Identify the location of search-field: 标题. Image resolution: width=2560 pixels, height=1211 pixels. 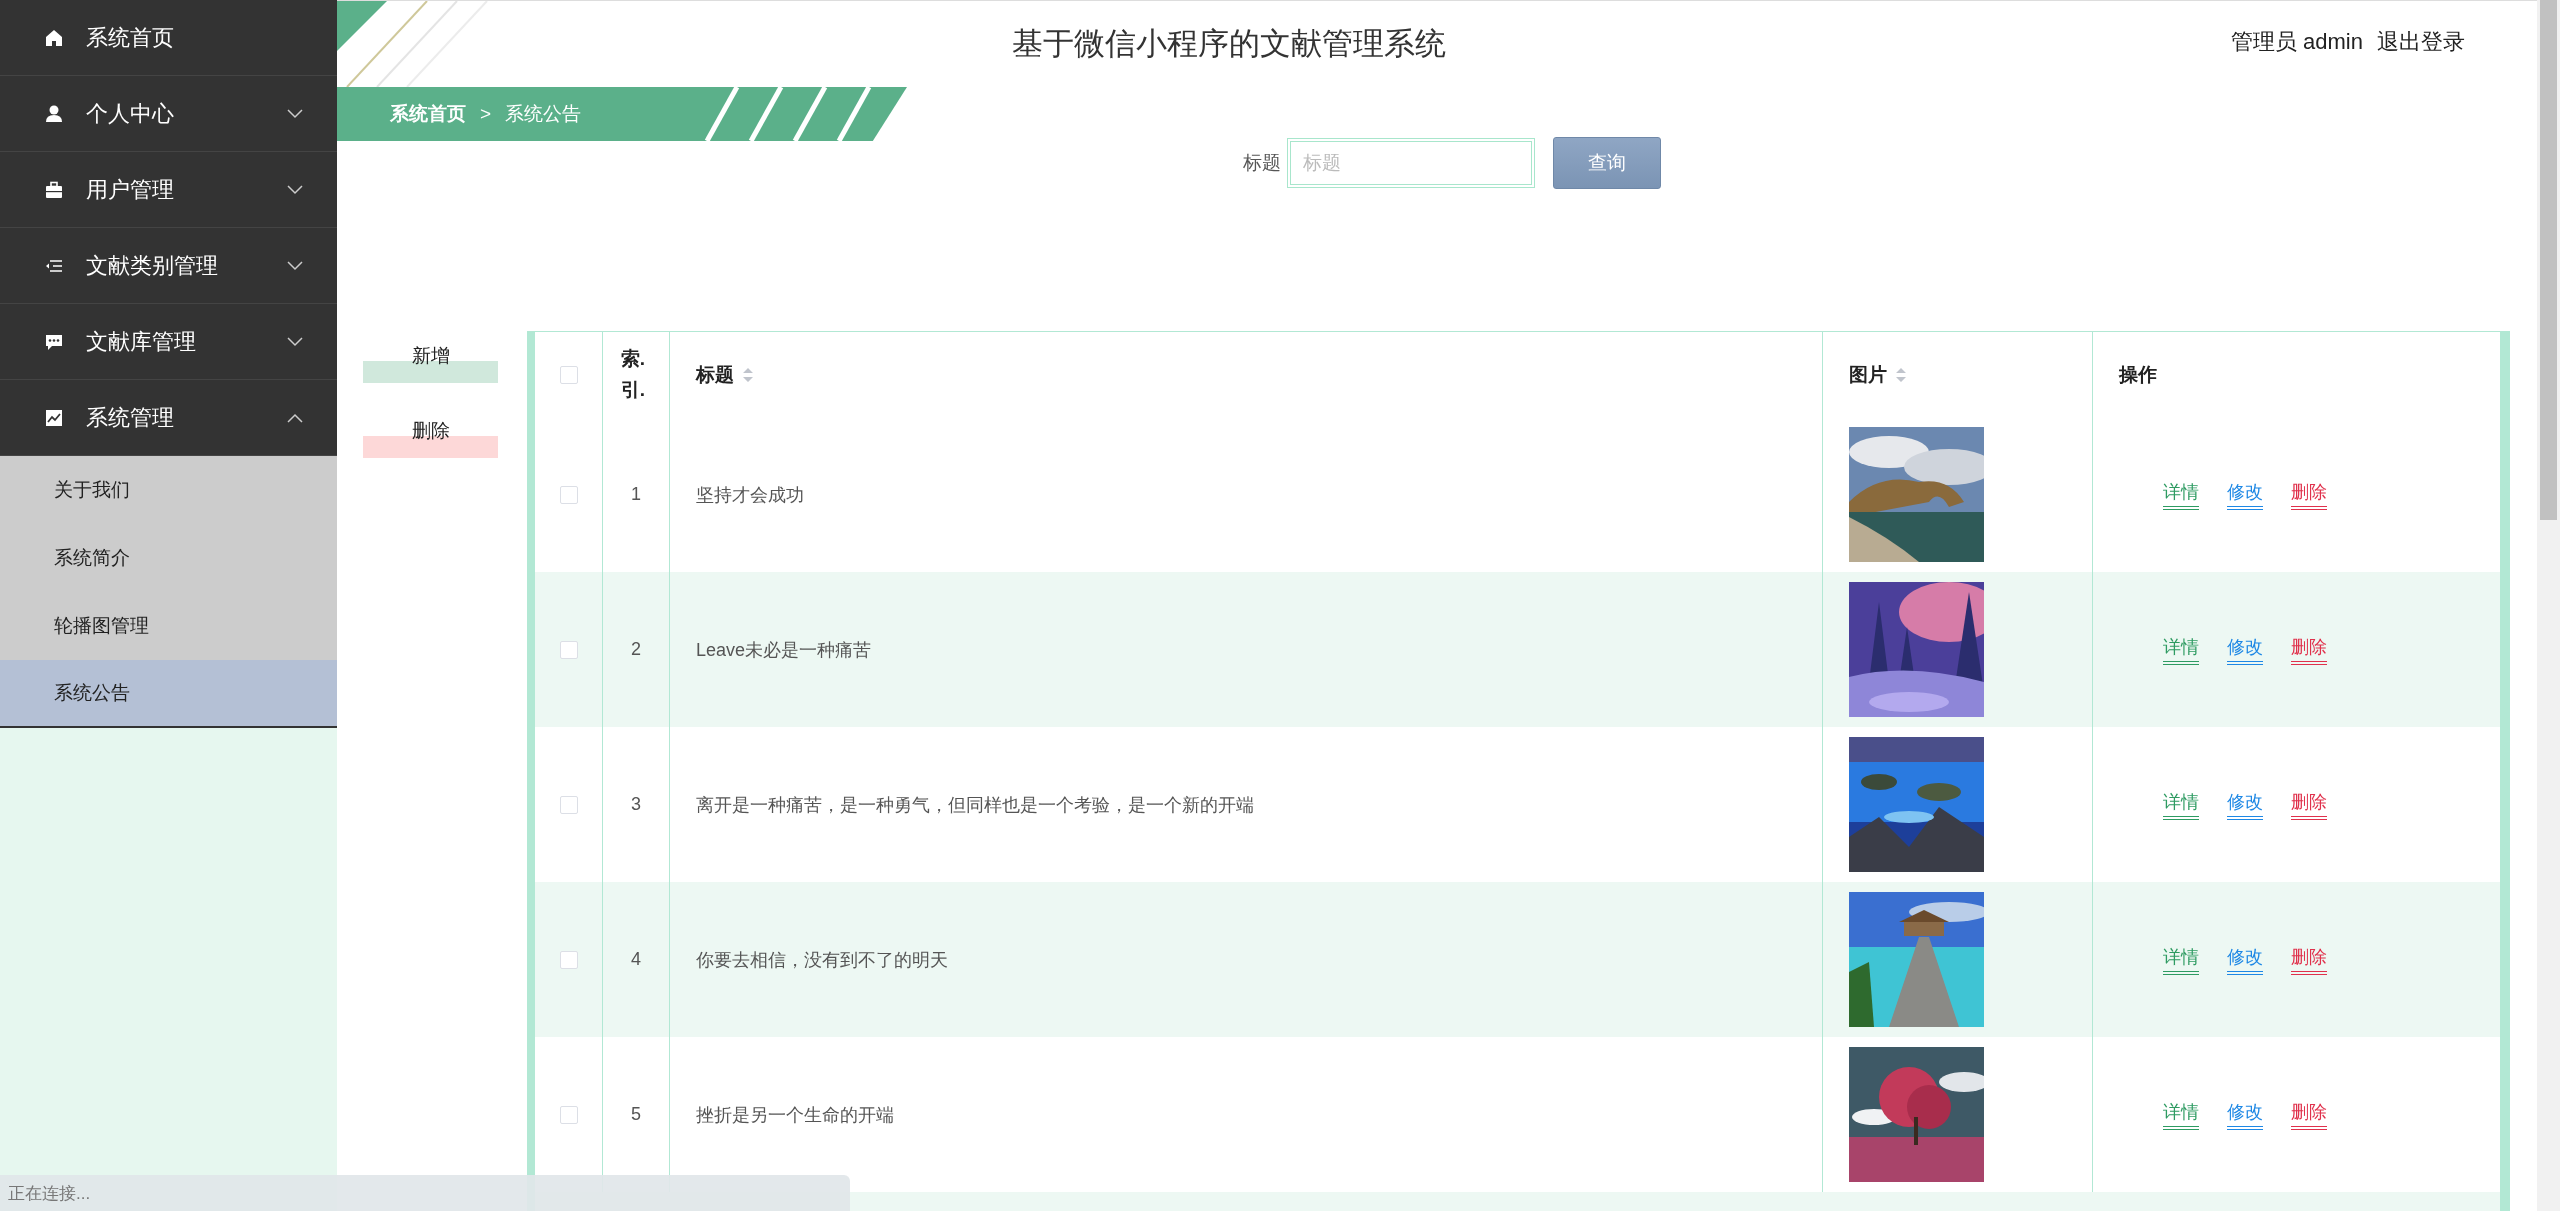
(1411, 163).